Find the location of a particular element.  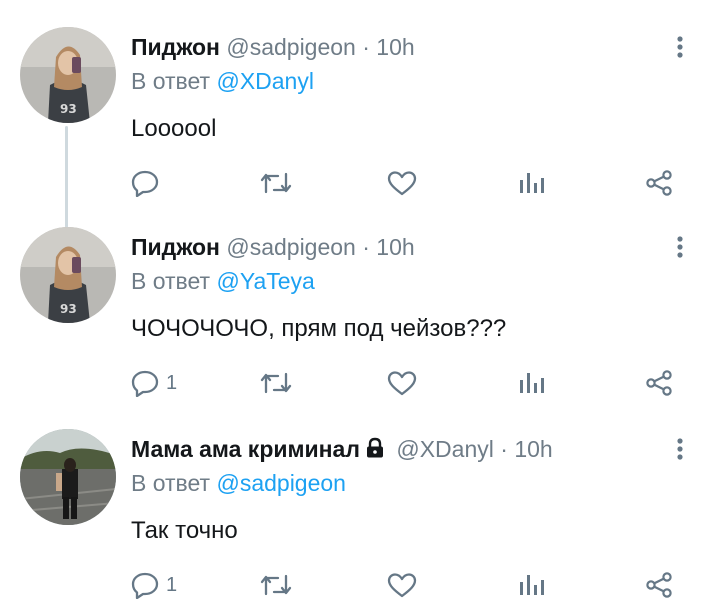

reply-button is located at coordinates (148, 183).